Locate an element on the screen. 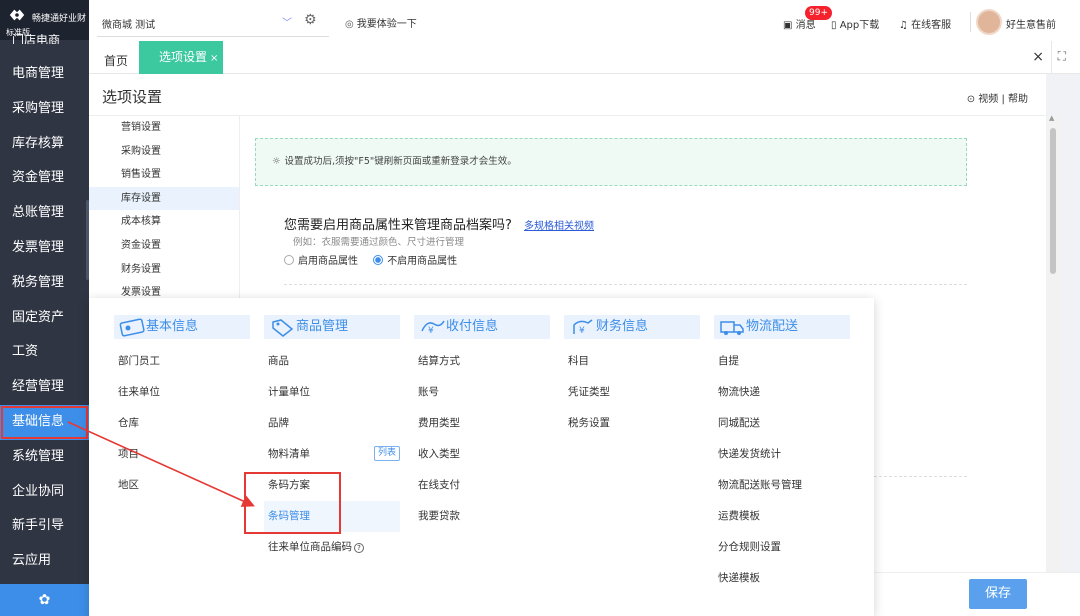 This screenshot has width=1080, height=616. menu-item-bom: 物料清单 列表 is located at coordinates (332, 454).